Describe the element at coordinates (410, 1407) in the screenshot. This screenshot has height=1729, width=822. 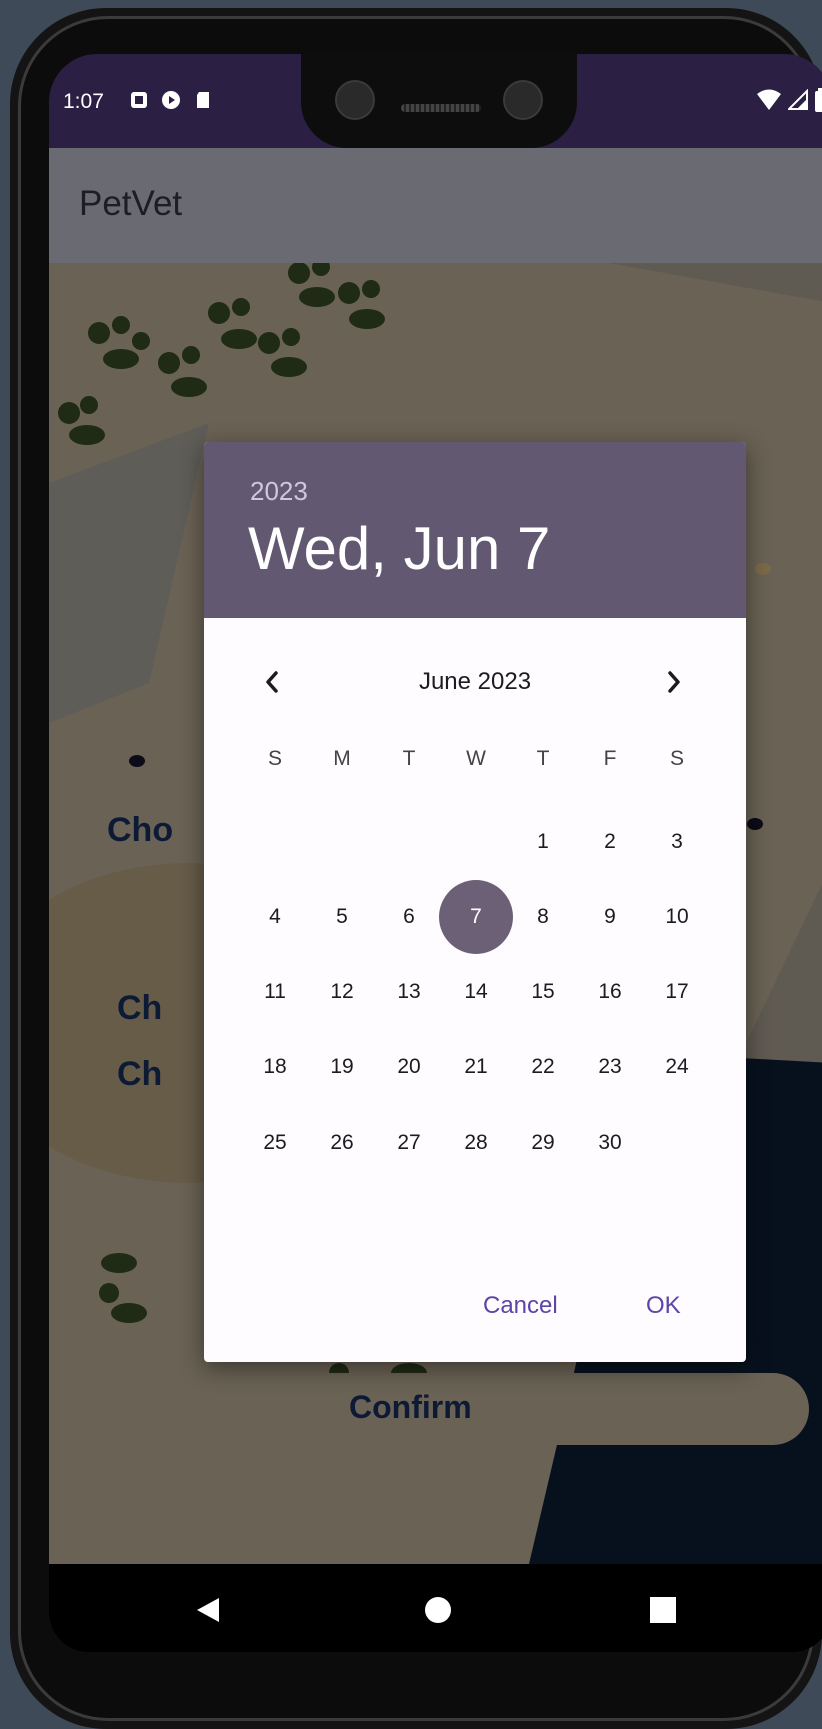
I see `confirm-button-label: Confirm` at that location.